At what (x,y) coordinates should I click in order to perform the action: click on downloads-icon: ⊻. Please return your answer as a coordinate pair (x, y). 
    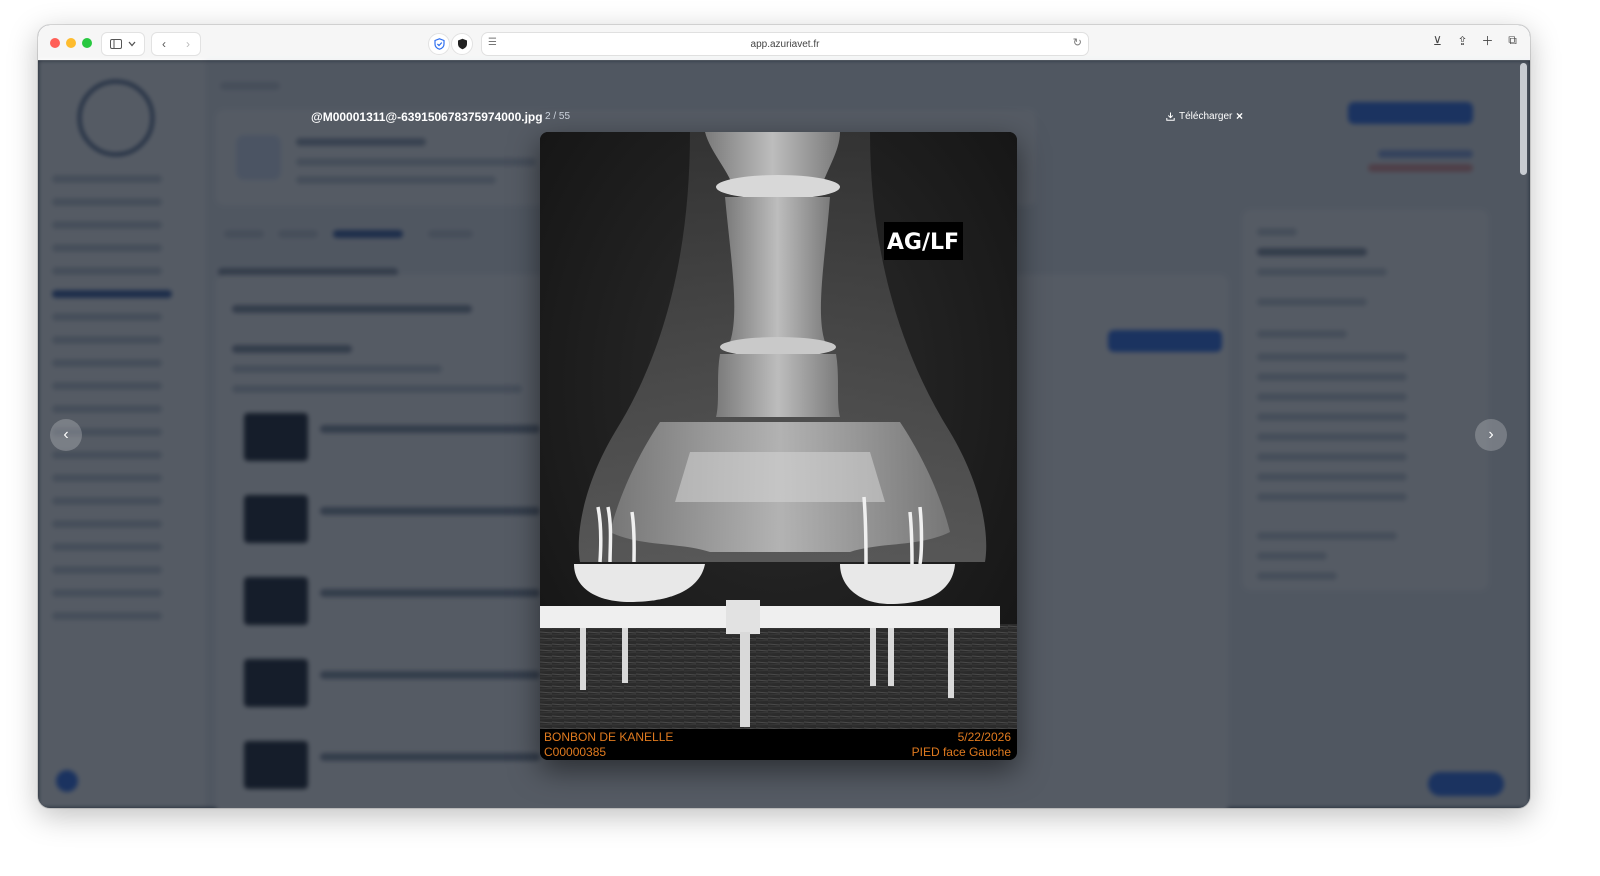
    Looking at the image, I should click on (1437, 40).